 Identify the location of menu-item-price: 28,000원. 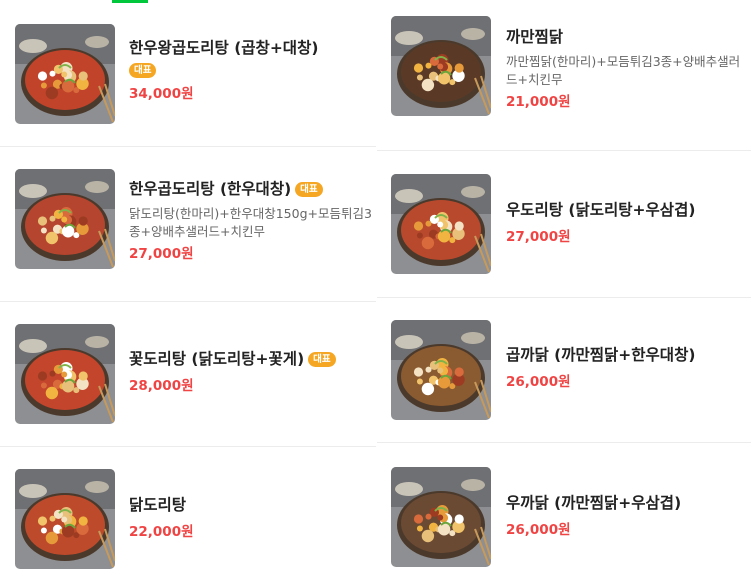
(161, 386).